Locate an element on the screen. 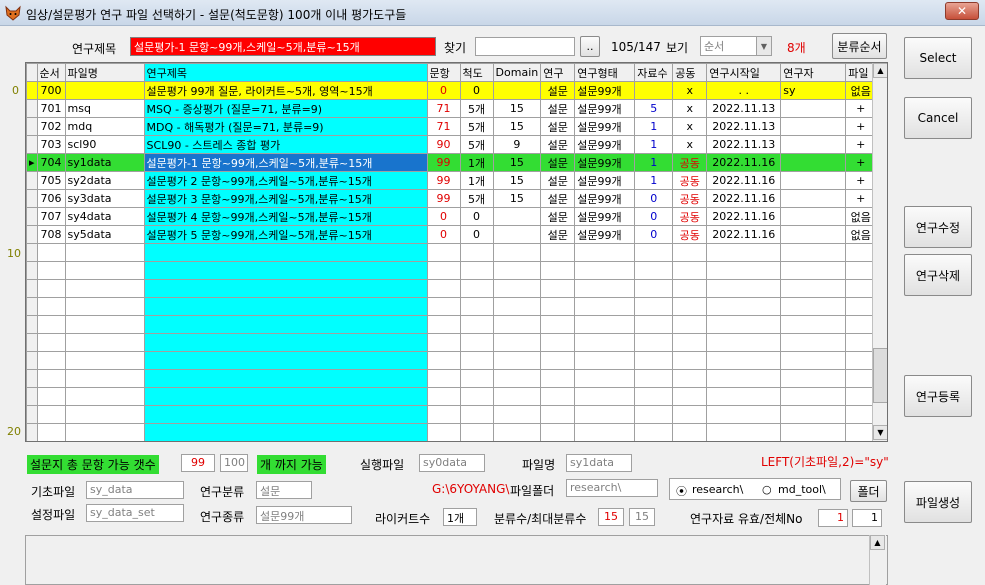  edit-study-button: 연구수정 is located at coordinates (938, 227).